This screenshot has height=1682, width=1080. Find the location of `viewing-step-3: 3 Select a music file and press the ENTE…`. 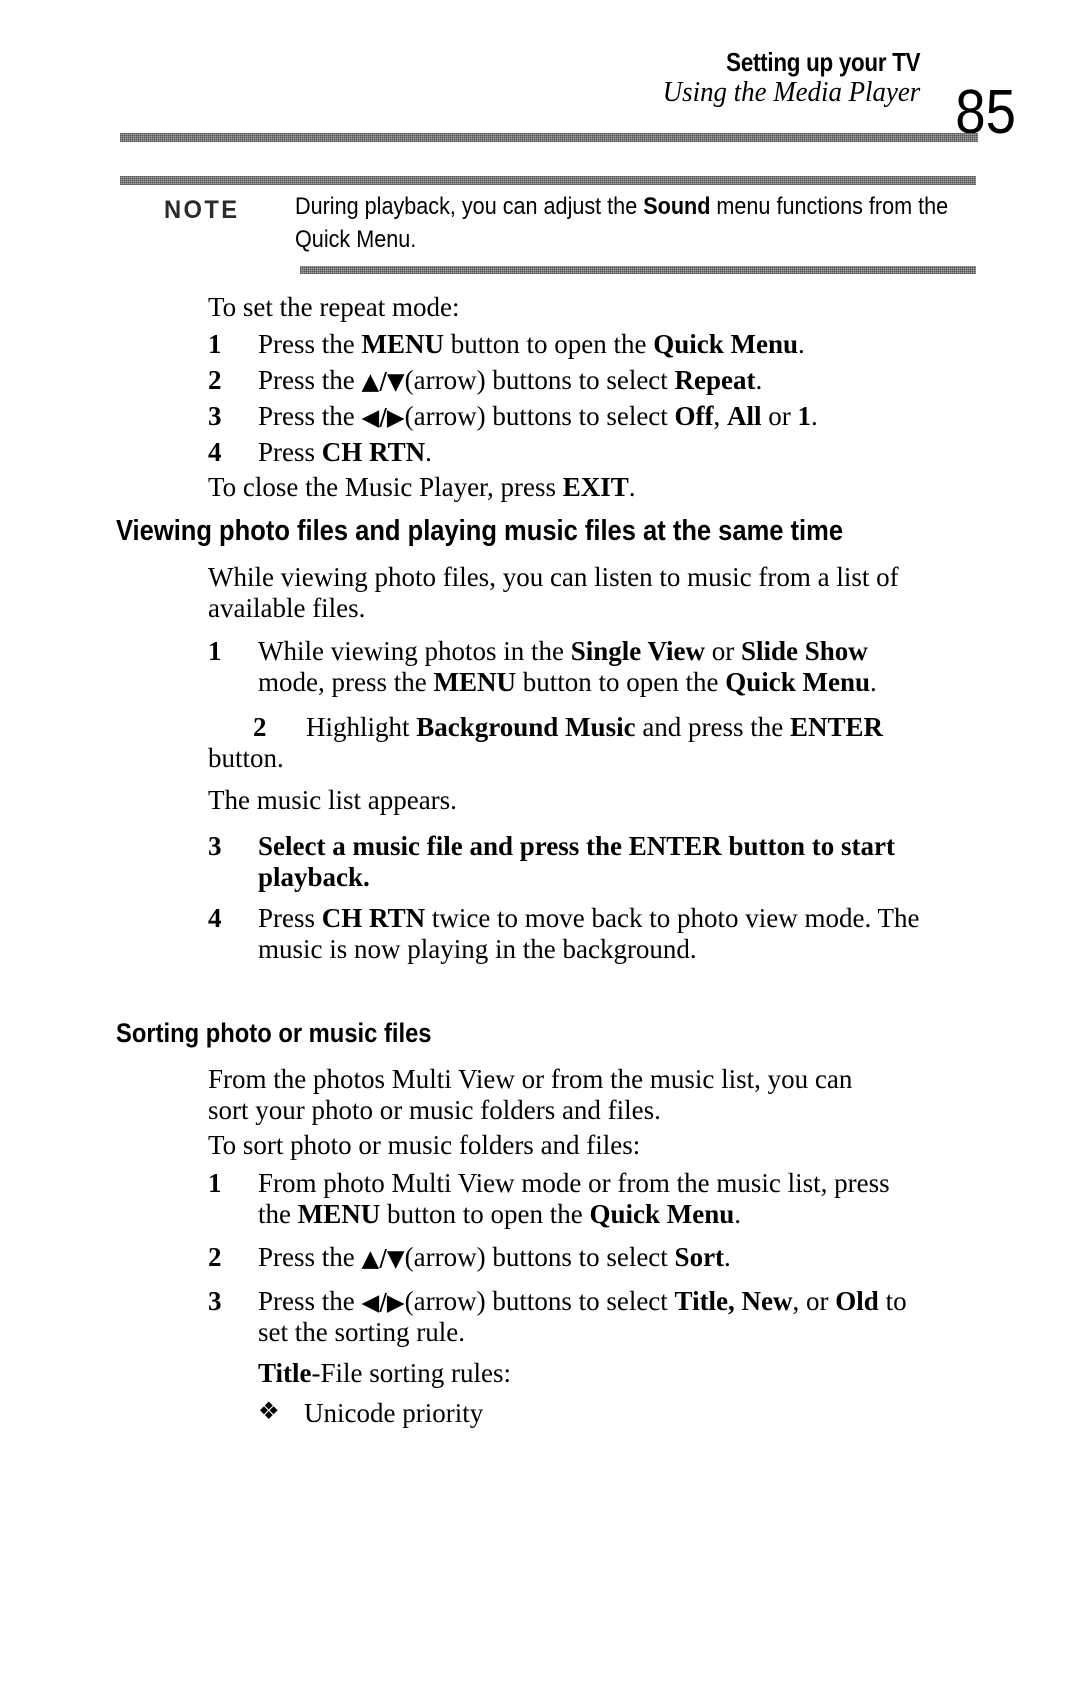

viewing-step-3: 3 Select a music file and press the ENTE… is located at coordinates (558, 862).